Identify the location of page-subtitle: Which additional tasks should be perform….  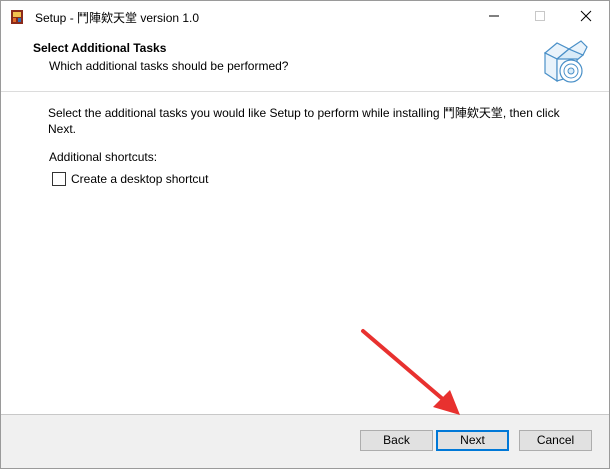
(169, 66).